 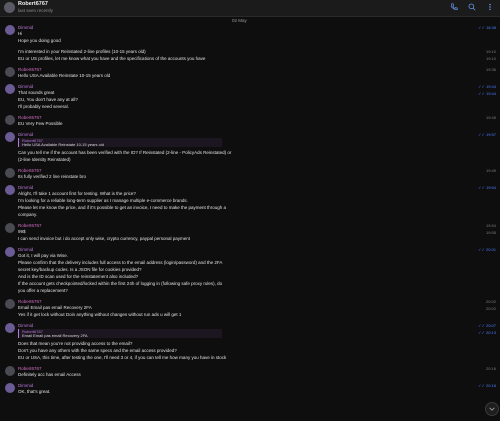 I want to click on message-time: ✓✓ 20:18, so click(x=487, y=385).